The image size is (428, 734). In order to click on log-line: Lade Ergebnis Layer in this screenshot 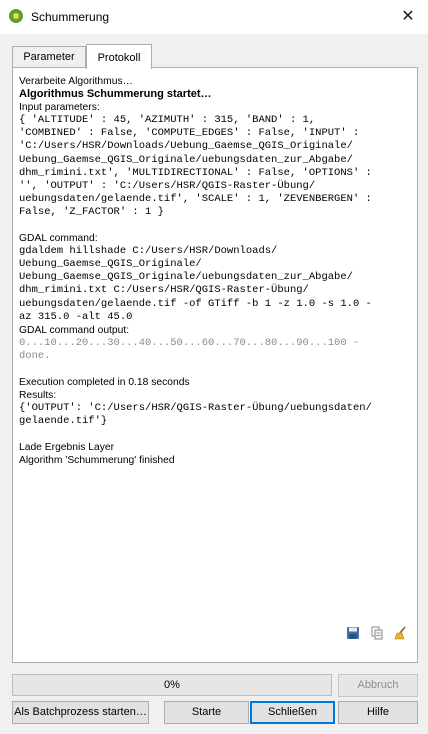, I will do `click(67, 448)`.